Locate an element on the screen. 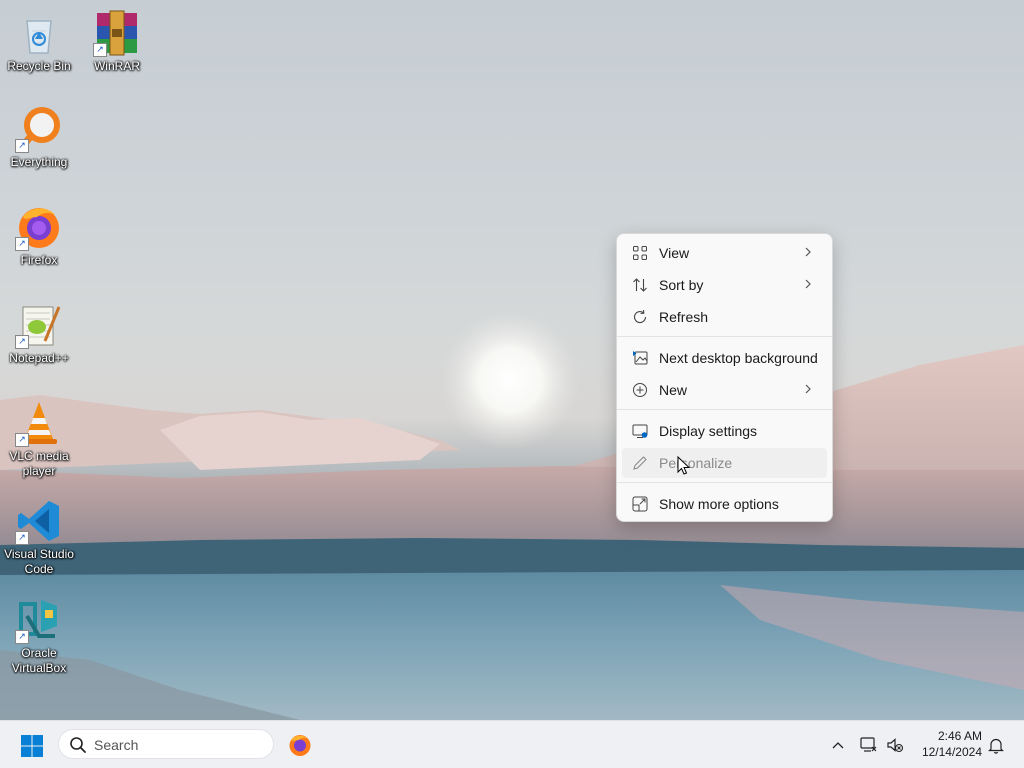 This screenshot has width=1024, height=768. chevron-up-icon is located at coordinates (838, 745).